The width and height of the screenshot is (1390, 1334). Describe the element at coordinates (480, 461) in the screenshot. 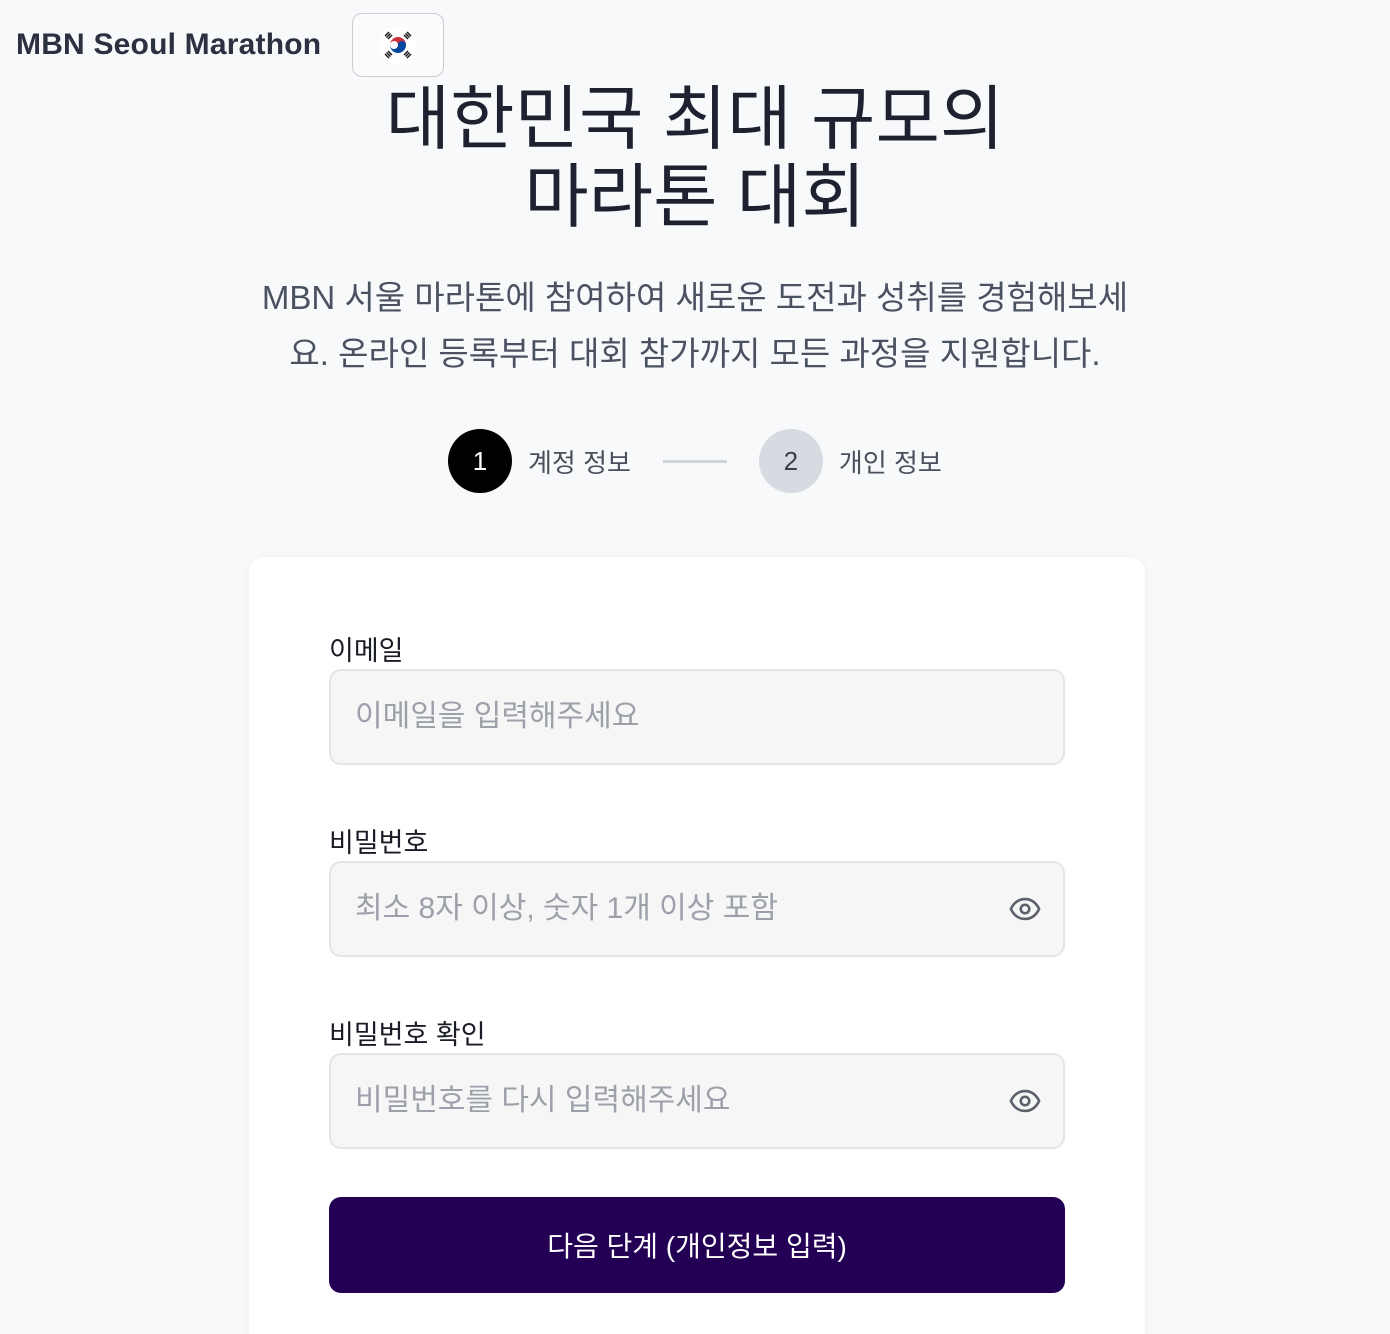

I see `step-1-indicator: 1` at that location.